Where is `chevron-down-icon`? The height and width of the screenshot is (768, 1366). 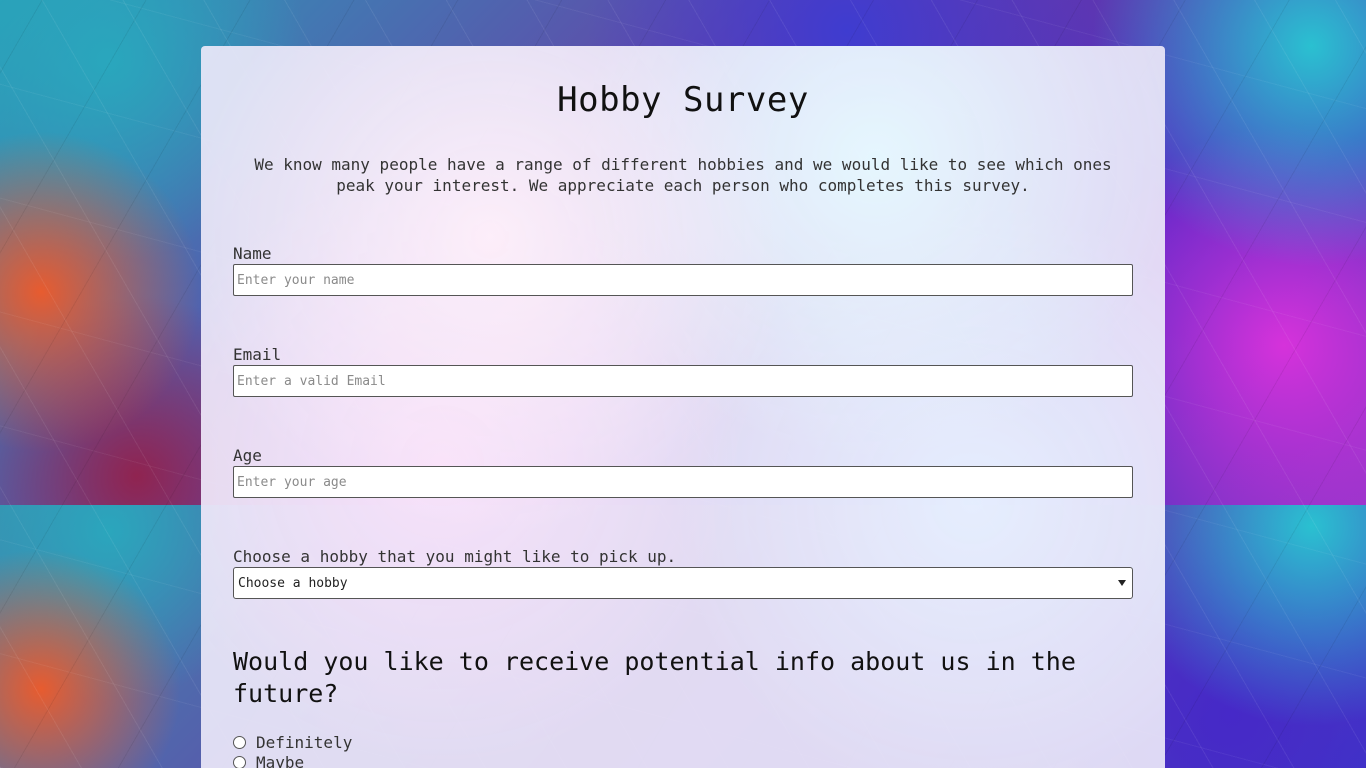
chevron-down-icon is located at coordinates (1122, 583).